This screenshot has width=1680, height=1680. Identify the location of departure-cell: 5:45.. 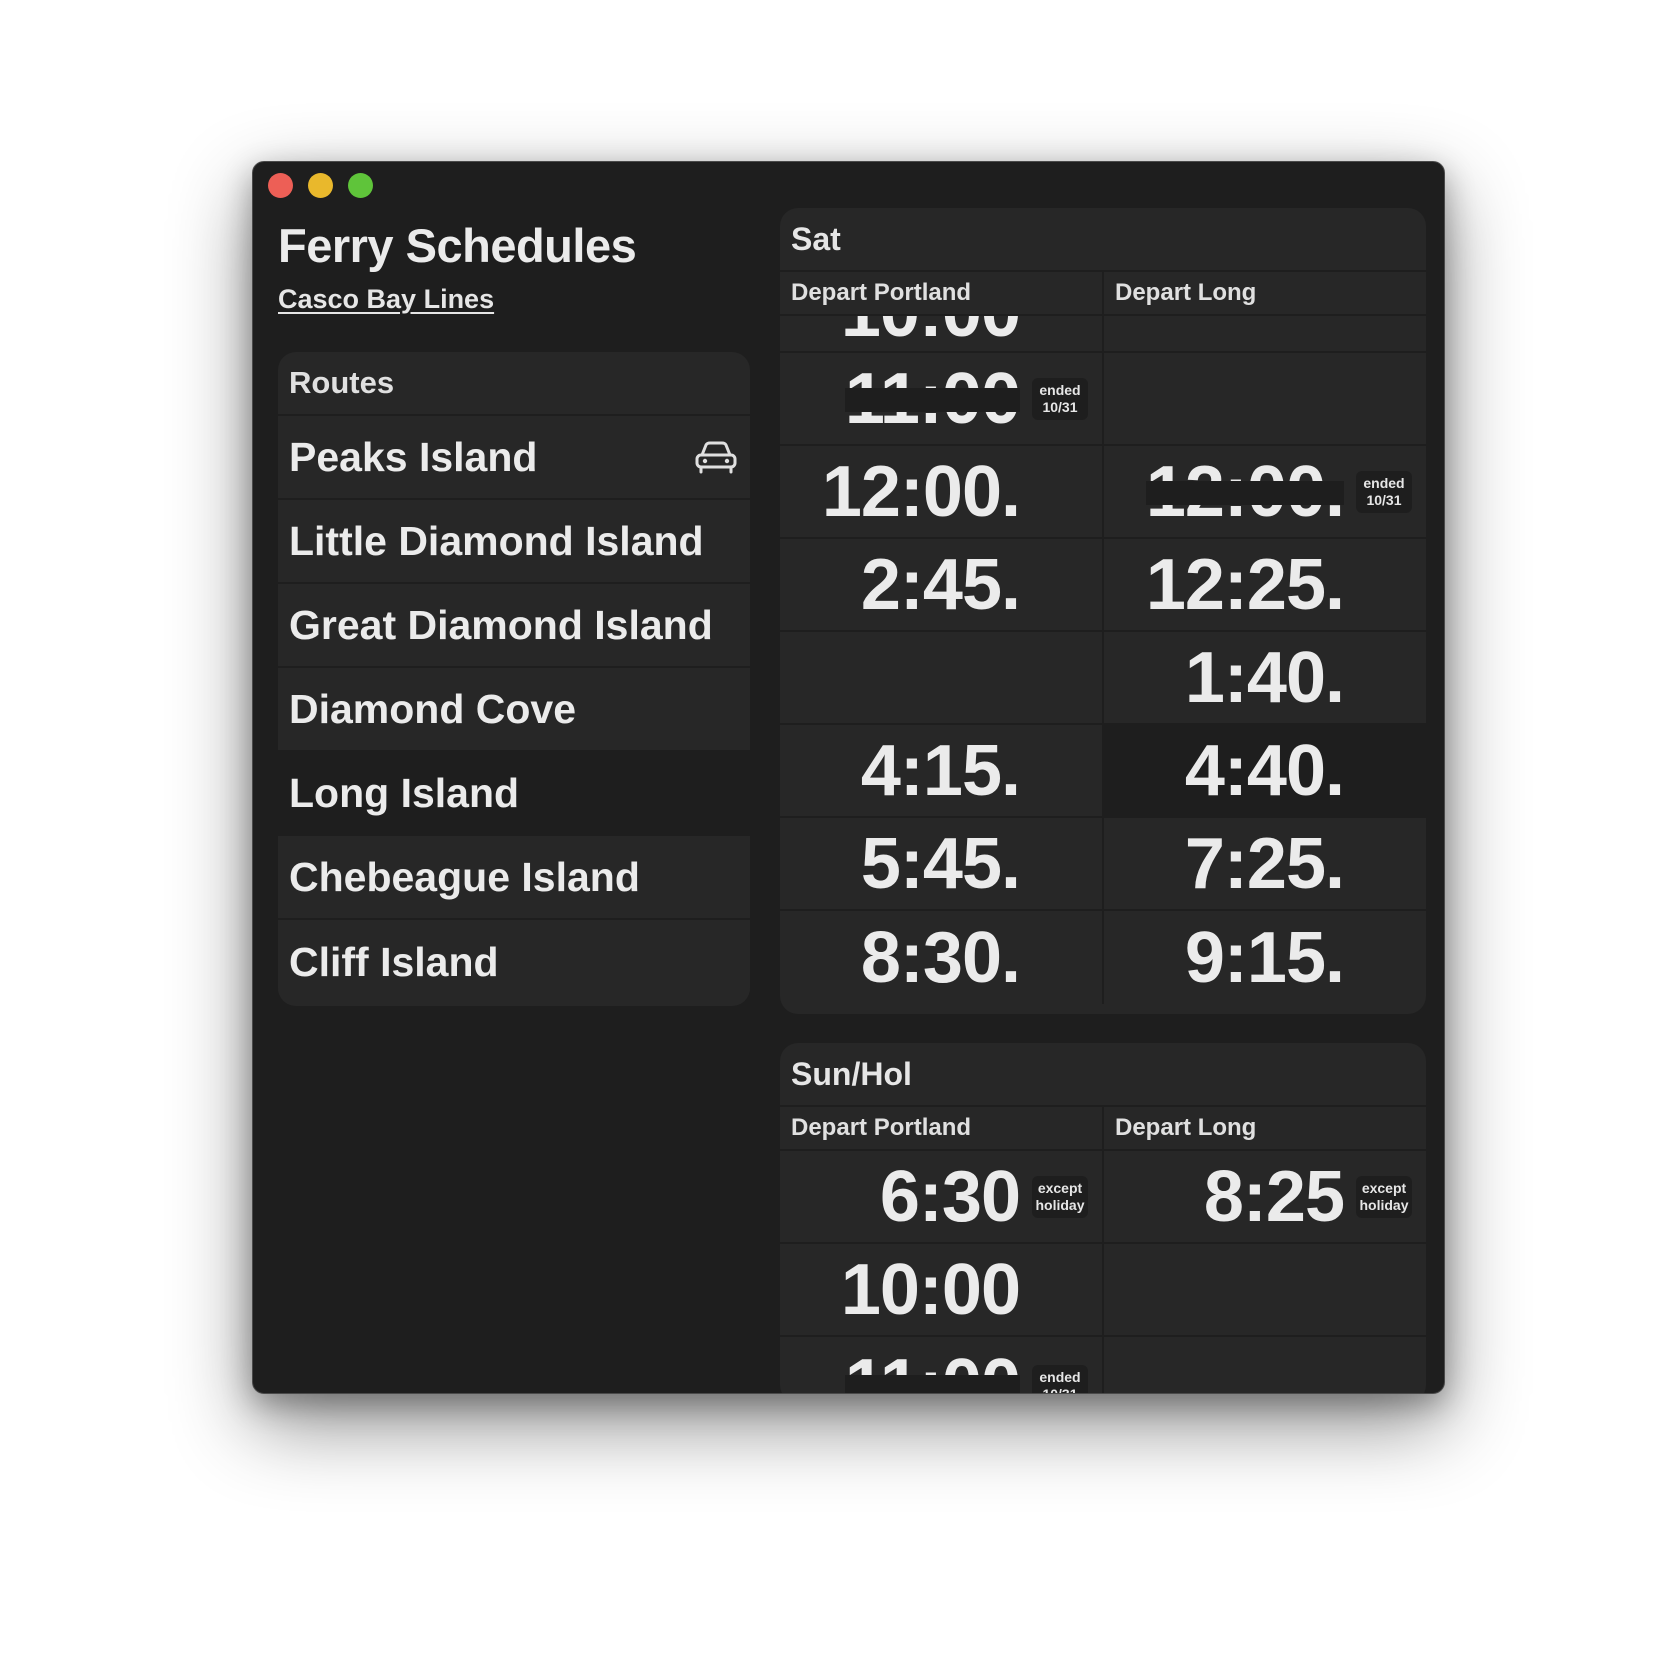
(942, 863).